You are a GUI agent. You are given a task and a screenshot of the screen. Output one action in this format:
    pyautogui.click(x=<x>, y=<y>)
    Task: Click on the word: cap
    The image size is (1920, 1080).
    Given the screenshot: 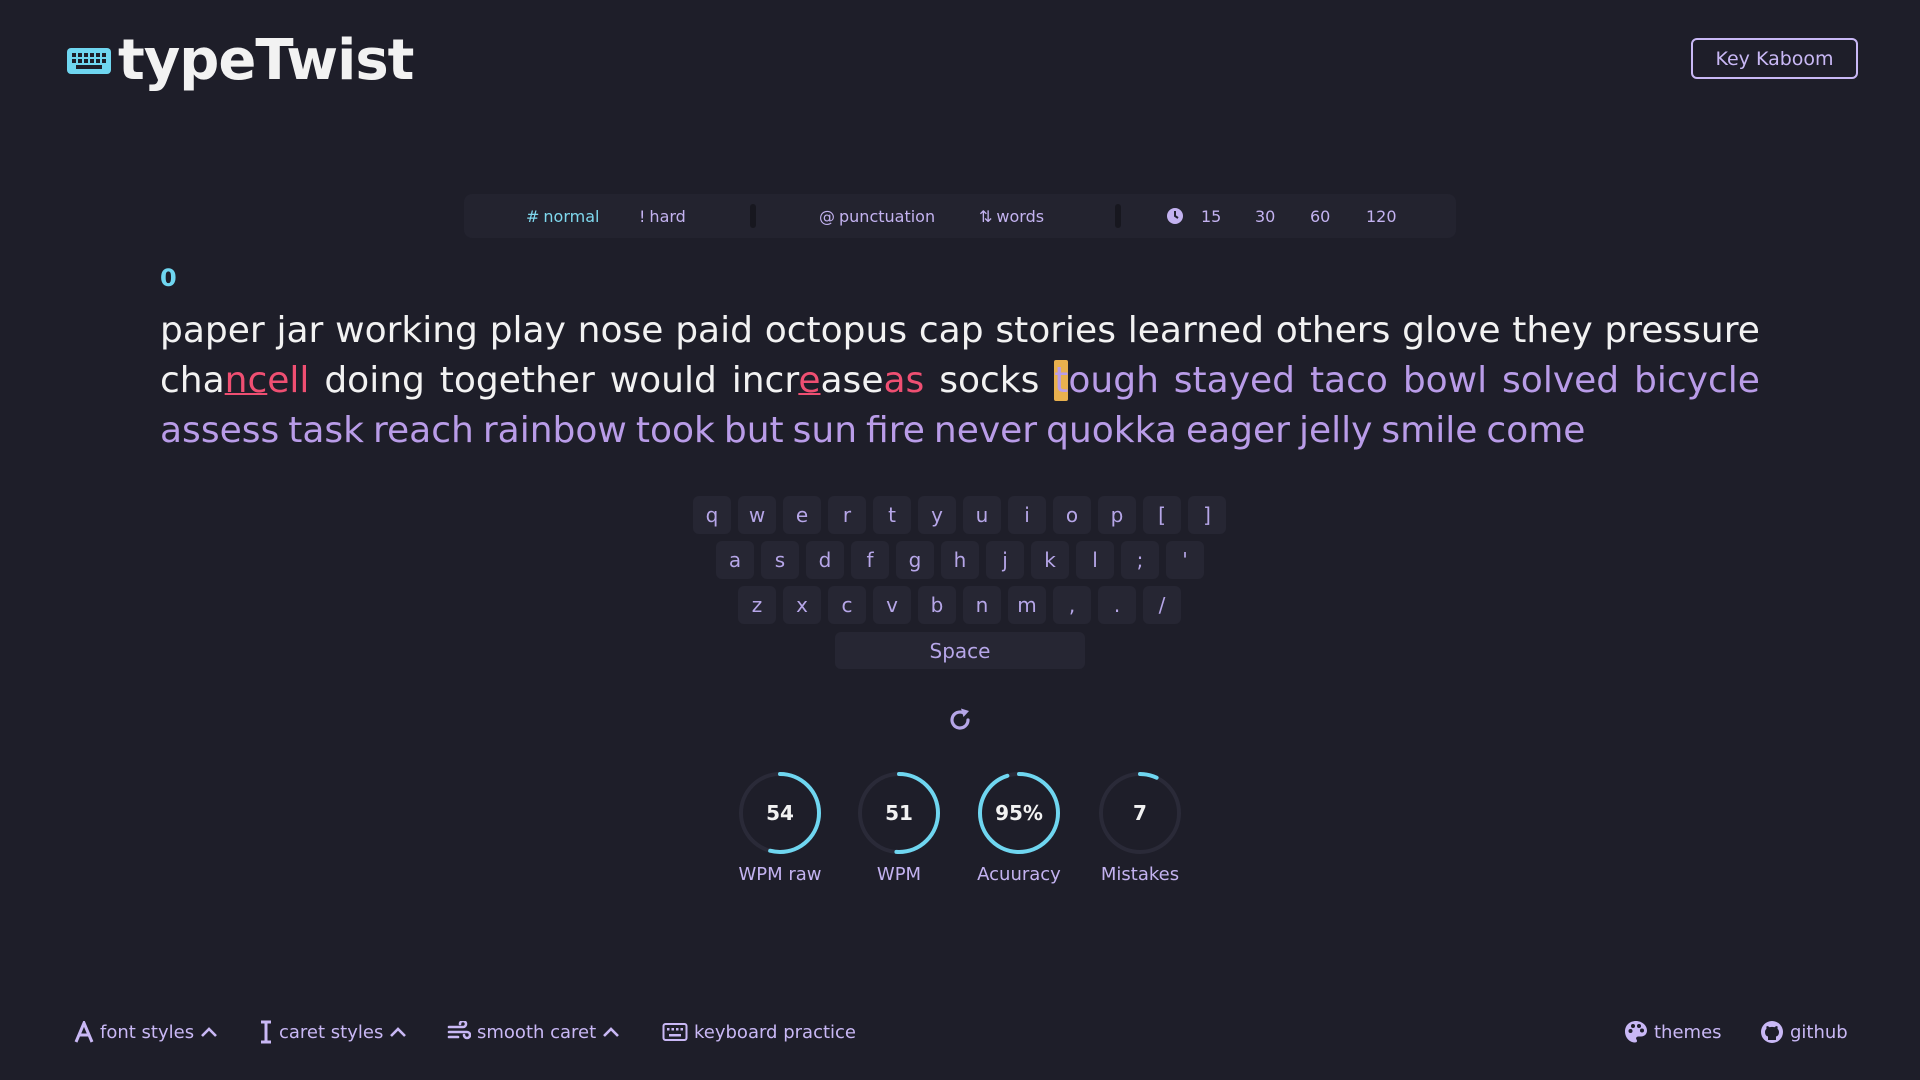 What is the action you would take?
    pyautogui.click(x=951, y=330)
    